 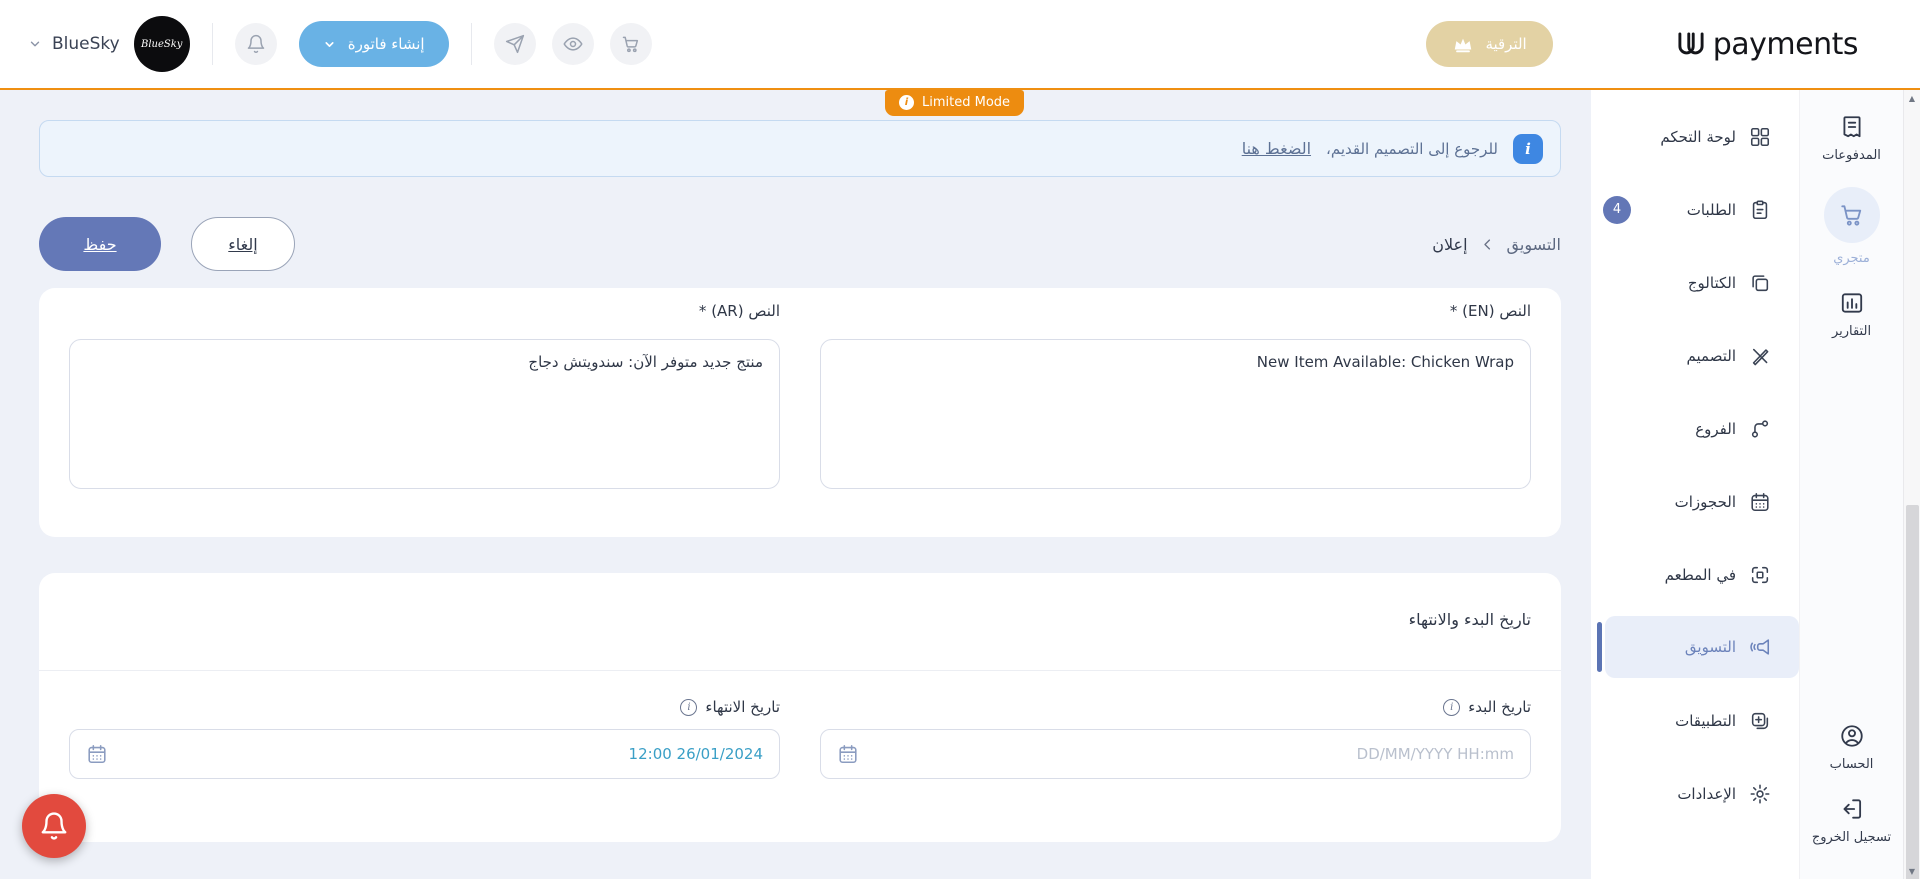 I want to click on preview-button, so click(x=572, y=44).